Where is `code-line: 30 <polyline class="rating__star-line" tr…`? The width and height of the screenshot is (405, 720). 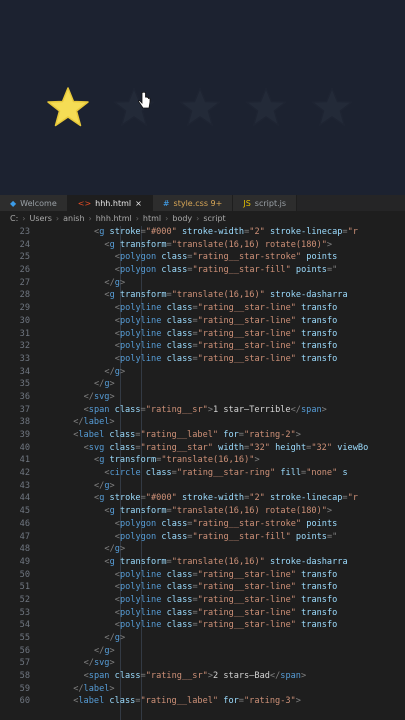
code-line: 30 <polyline class="rating__star-line" tr… is located at coordinates (202, 321).